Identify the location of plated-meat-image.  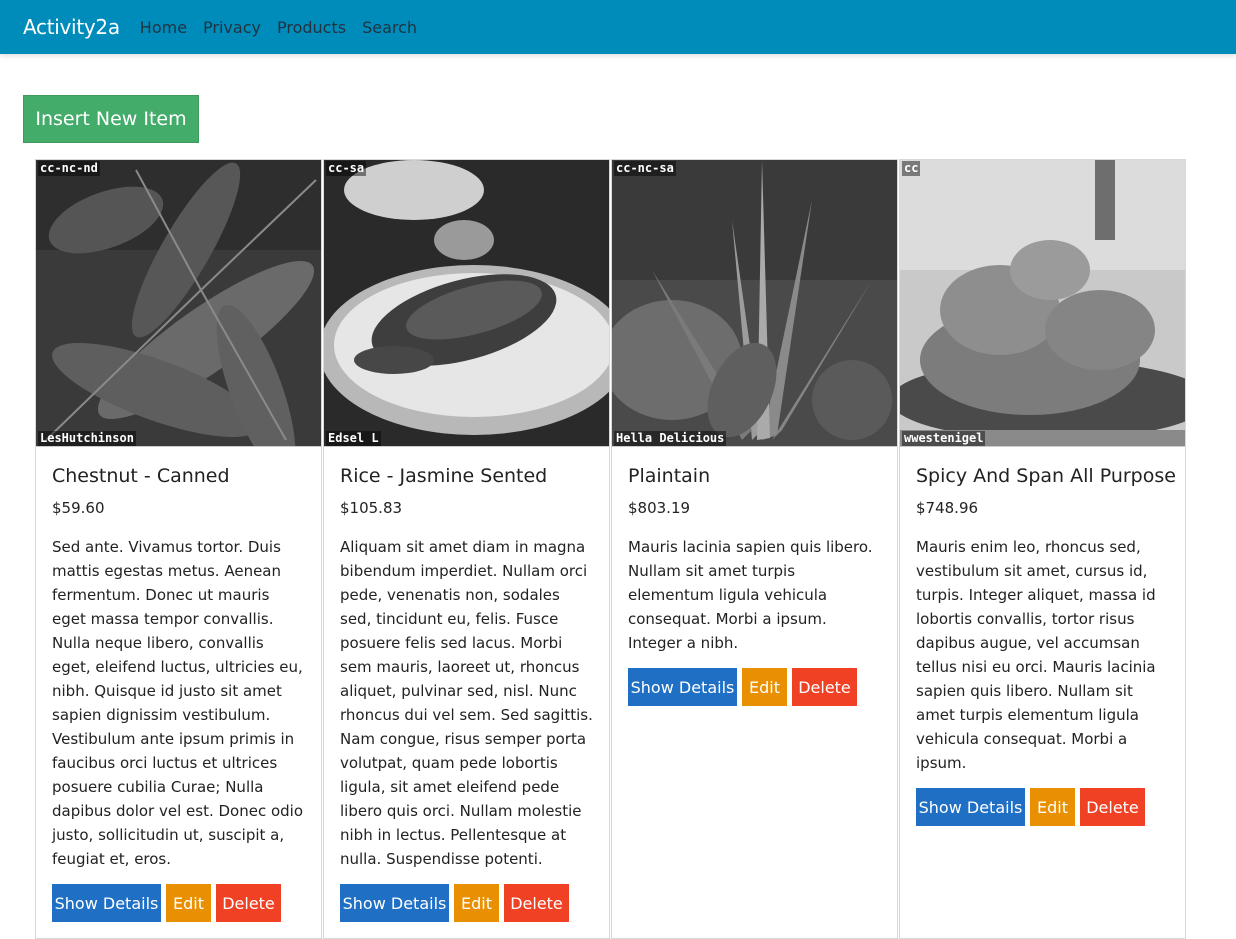
(466, 303).